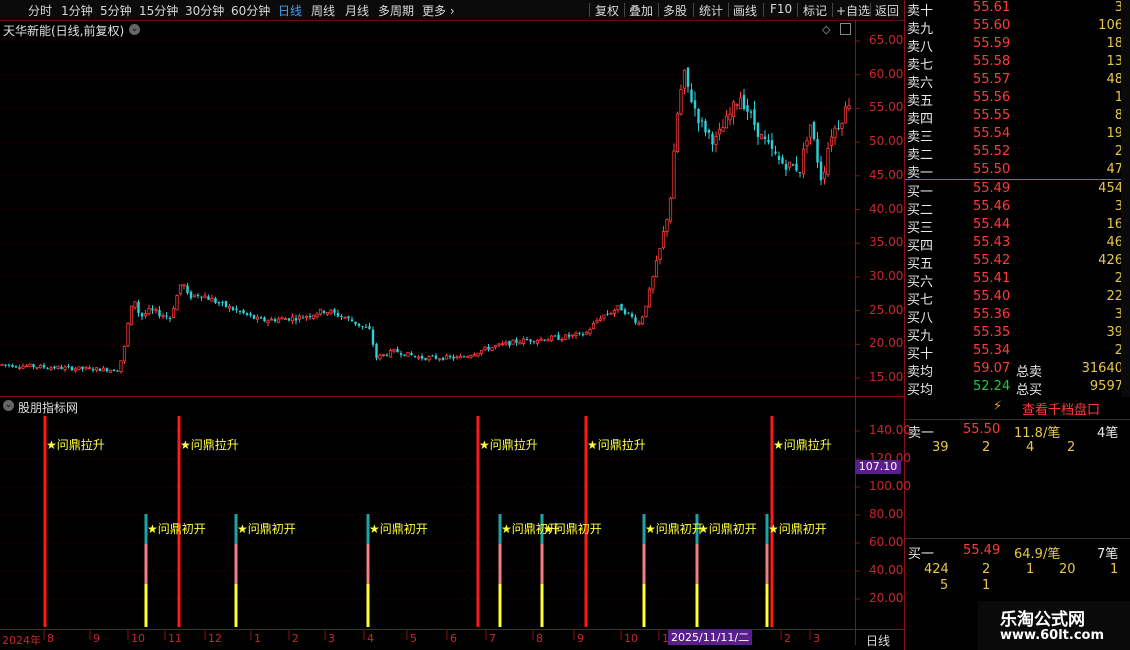  Describe the element at coordinates (215, 638) in the screenshot. I see `date-tick-label: 12` at that location.